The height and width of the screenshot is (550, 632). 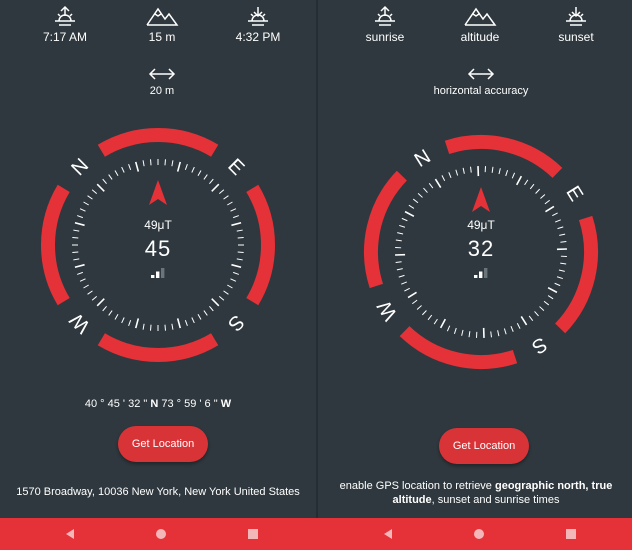 What do you see at coordinates (158, 142) in the screenshot?
I see `ring-arc` at bounding box center [158, 142].